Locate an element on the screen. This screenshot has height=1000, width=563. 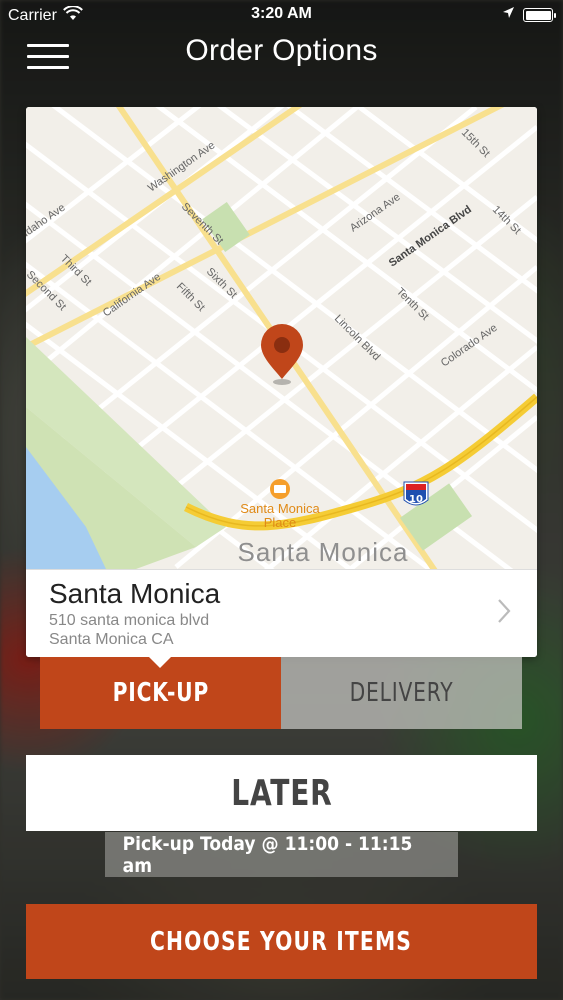
later-button: LATER is located at coordinates (281, 793).